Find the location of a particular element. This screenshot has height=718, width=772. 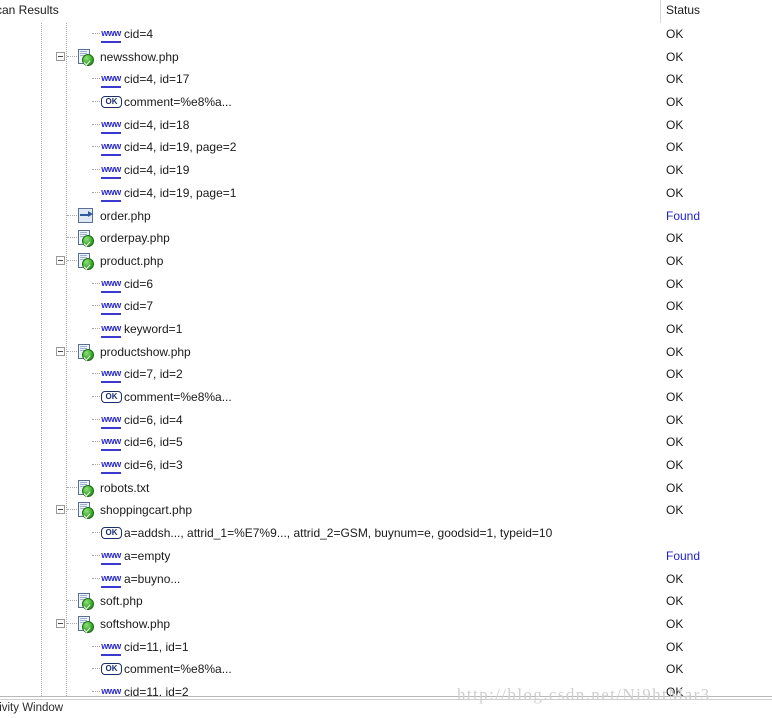

tree-row: www a=buyno... OK is located at coordinates (386, 579).